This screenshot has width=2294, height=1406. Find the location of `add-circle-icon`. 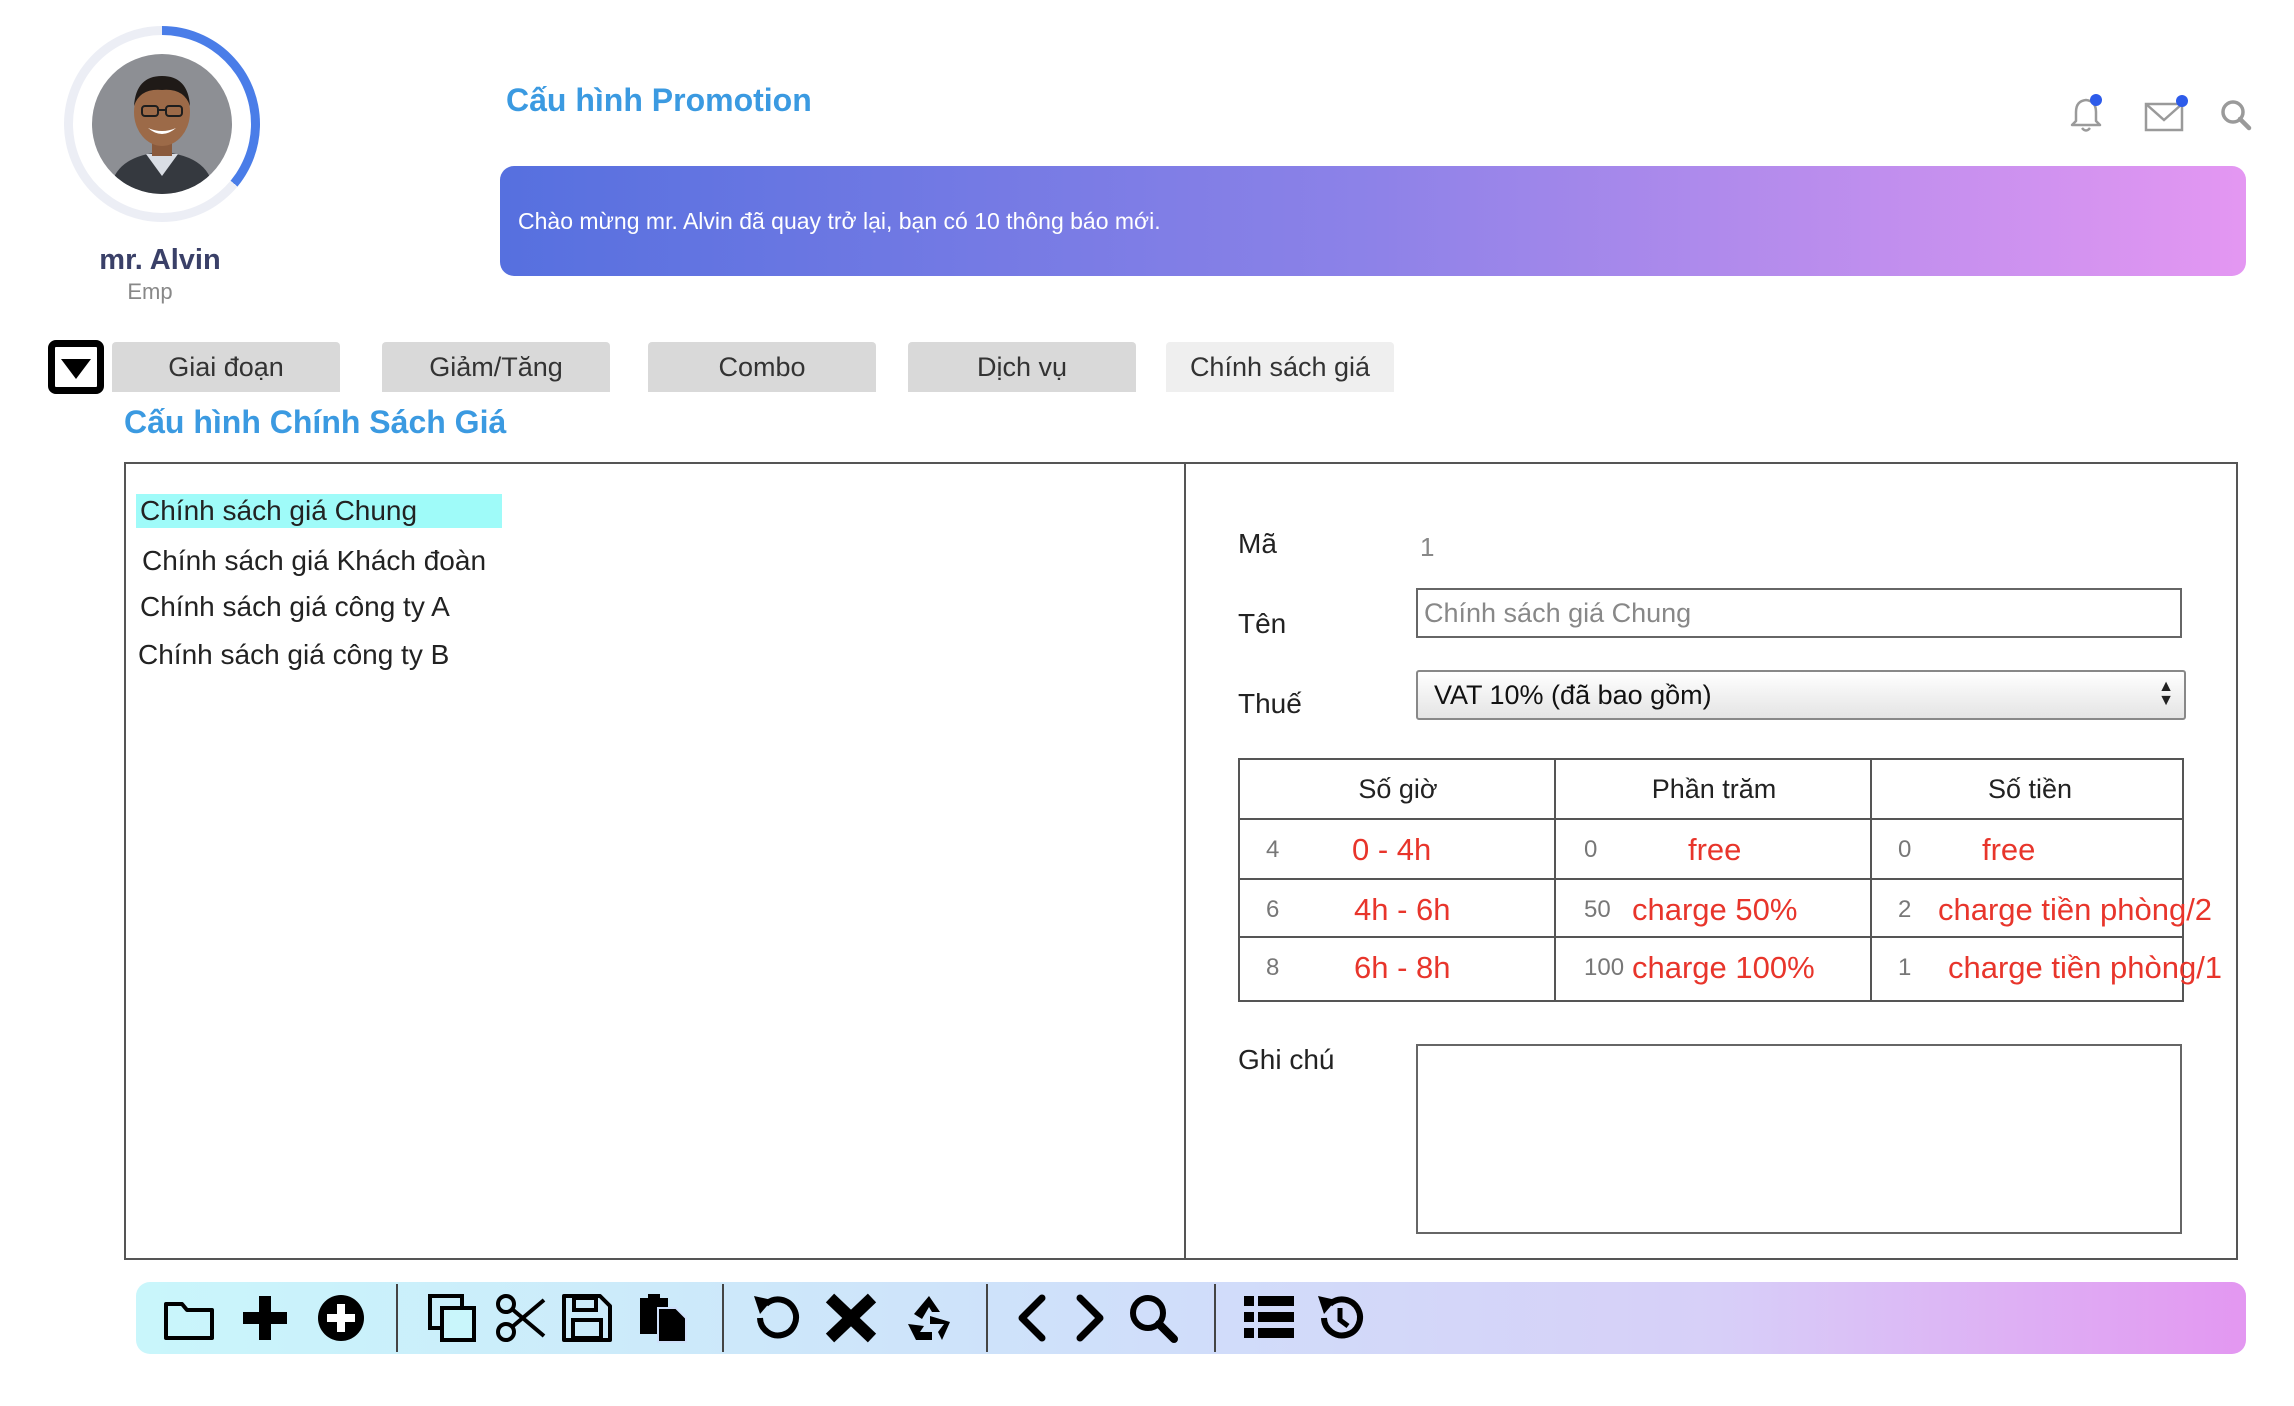

add-circle-icon is located at coordinates (341, 1318).